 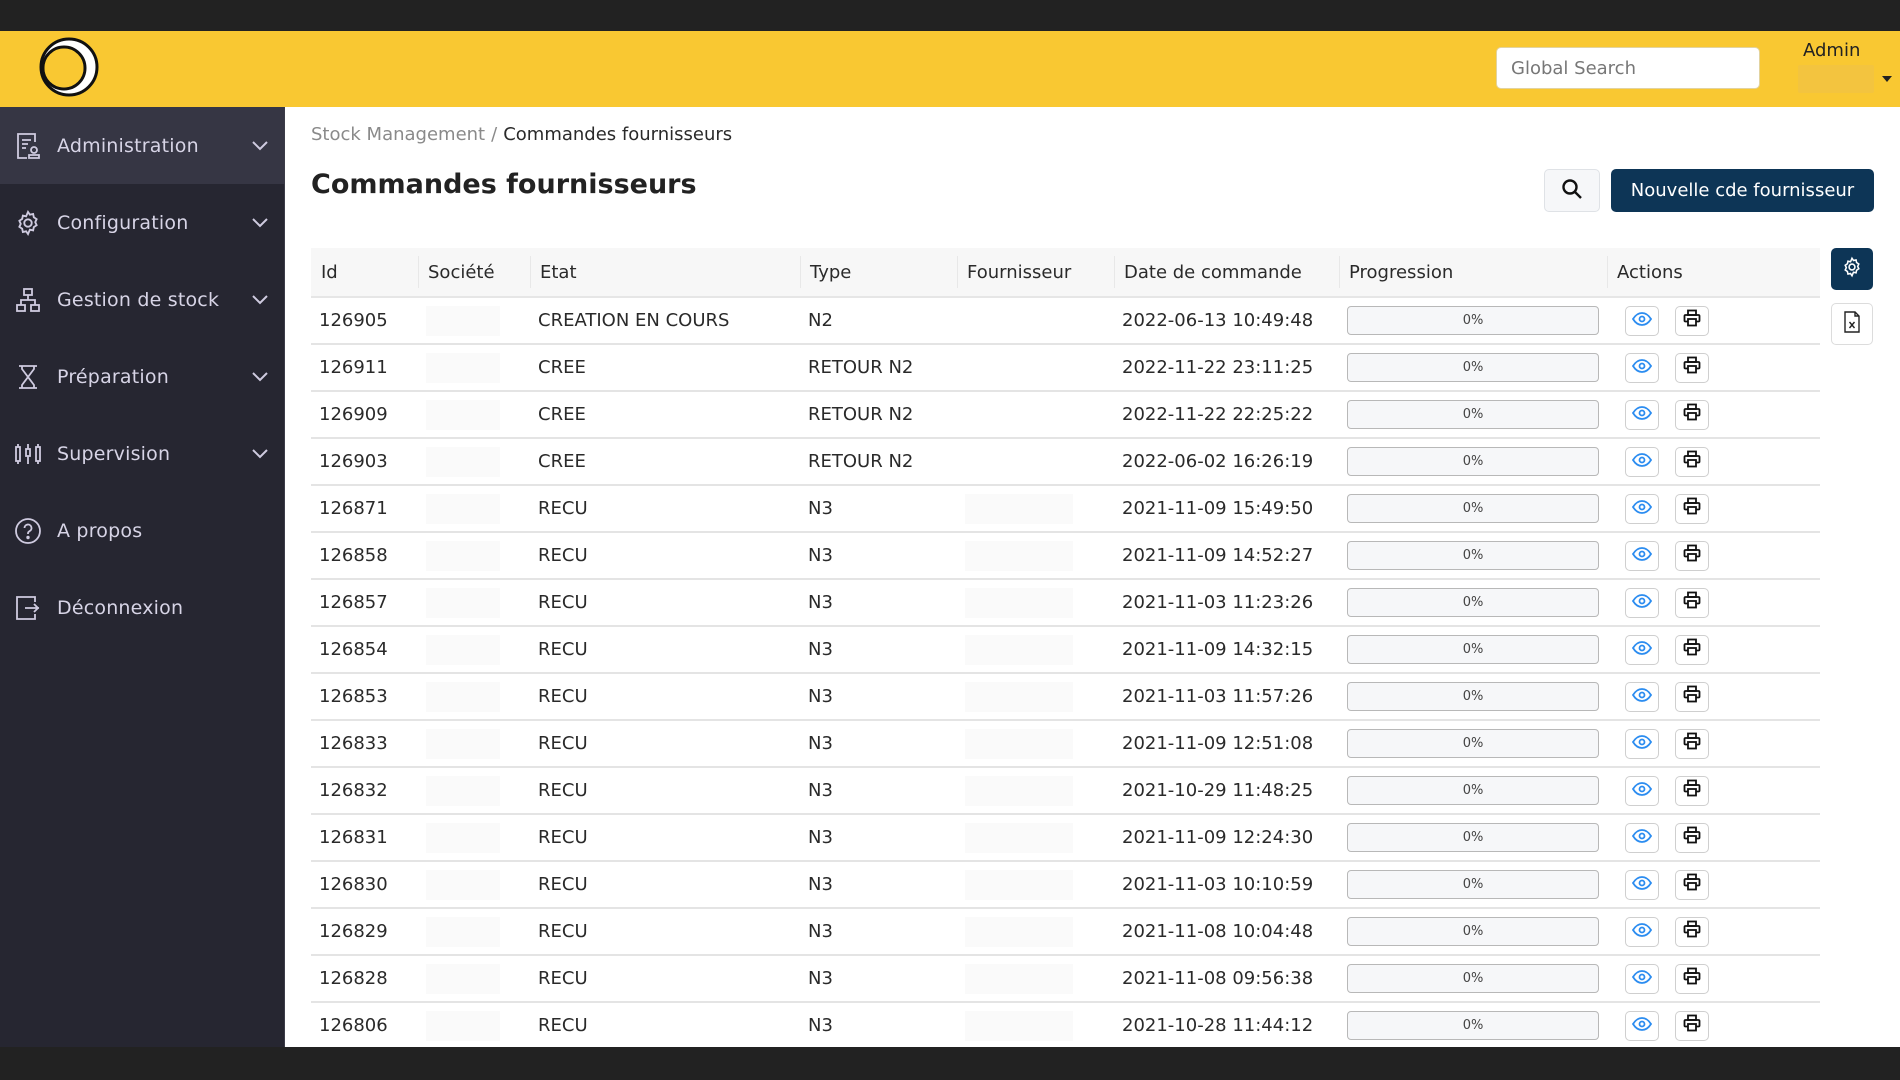 I want to click on sidebar-item-a-propos: A propos, so click(x=142, y=530).